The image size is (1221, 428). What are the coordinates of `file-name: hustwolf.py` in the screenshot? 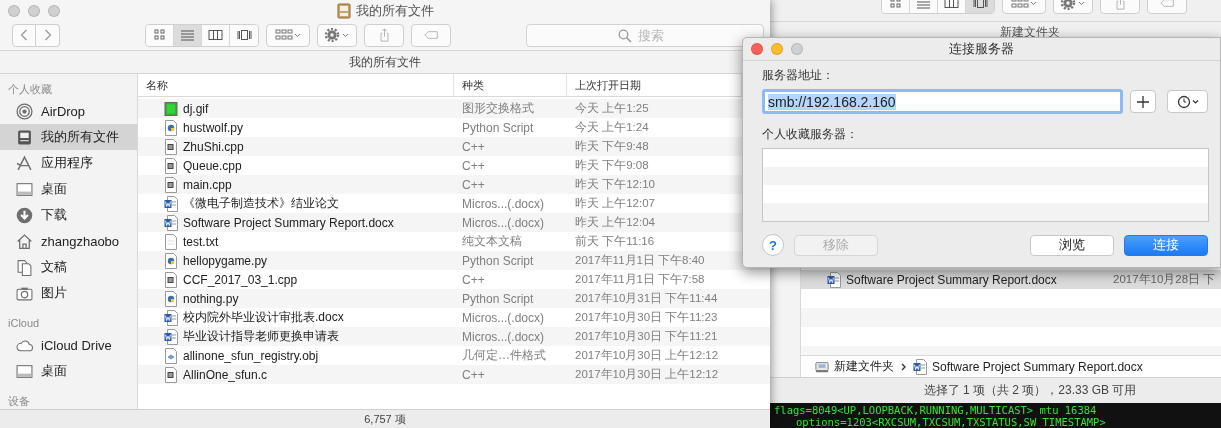 It's located at (213, 127).